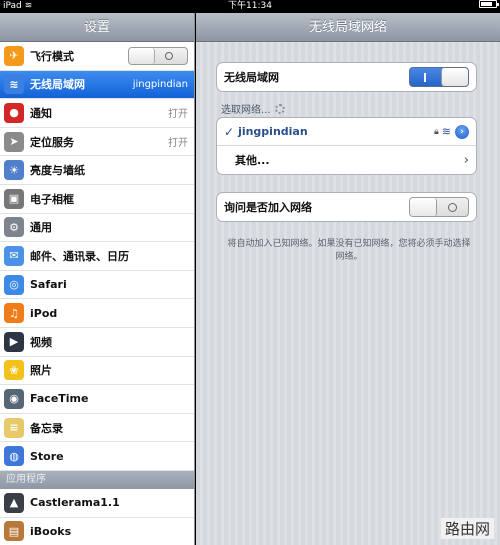 This screenshot has width=500, height=545. What do you see at coordinates (79, 256) in the screenshot?
I see `sidebar-item-label: 邮件、通讯录、日历` at bounding box center [79, 256].